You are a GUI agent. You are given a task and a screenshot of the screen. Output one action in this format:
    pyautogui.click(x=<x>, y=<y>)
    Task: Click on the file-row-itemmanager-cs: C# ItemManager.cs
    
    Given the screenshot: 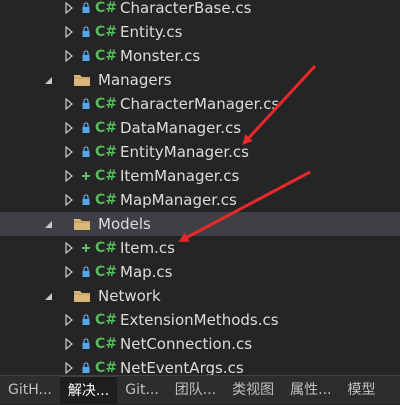 What is the action you would take?
    pyautogui.click(x=200, y=176)
    